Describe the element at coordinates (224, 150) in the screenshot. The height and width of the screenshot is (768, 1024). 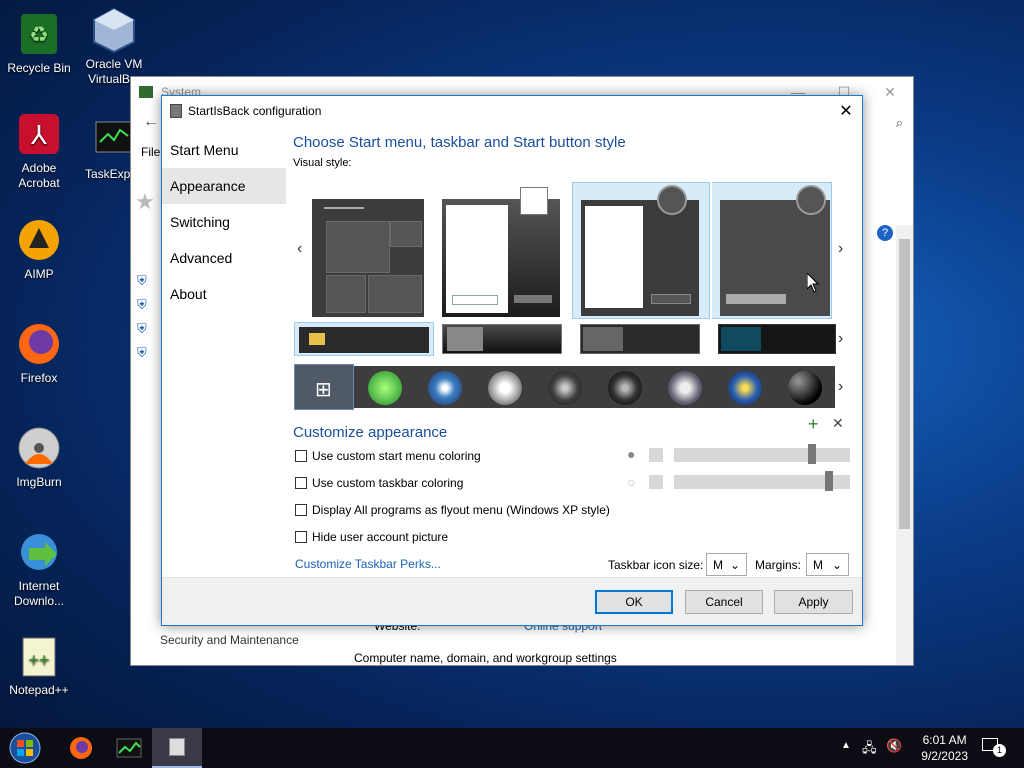
I see `nav-start-menu: Start Menu` at that location.